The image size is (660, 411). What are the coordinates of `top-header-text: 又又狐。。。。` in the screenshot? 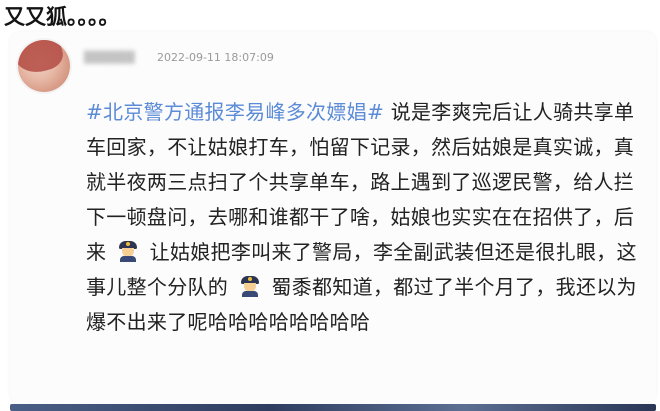 It's located at (62, 17).